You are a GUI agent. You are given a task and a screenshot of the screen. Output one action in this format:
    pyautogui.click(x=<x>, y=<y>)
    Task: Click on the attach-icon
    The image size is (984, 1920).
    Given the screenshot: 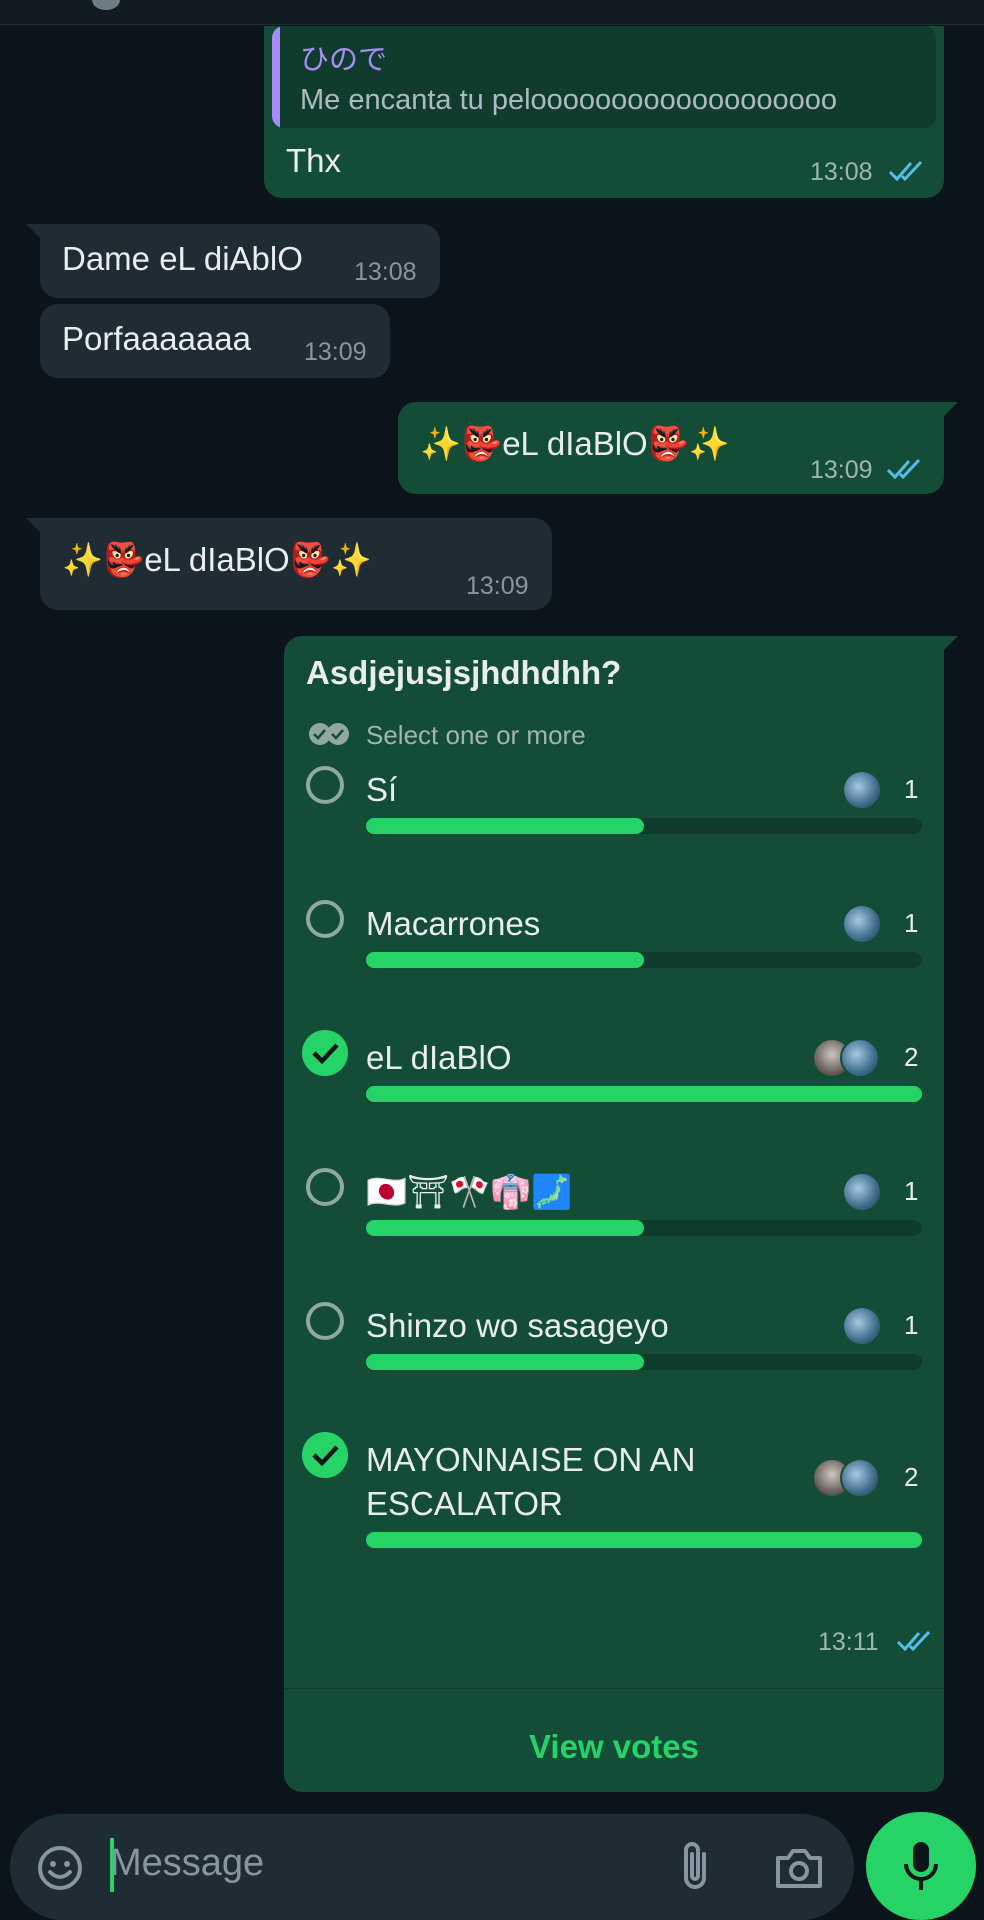 What is the action you would take?
    pyautogui.click(x=696, y=1867)
    